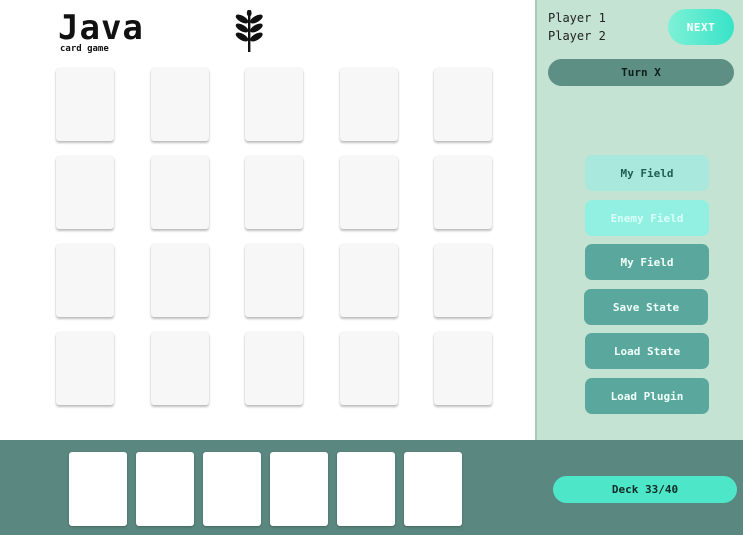 The height and width of the screenshot is (535, 743). Describe the element at coordinates (645, 489) in the screenshot. I see `deck-counter: Deck 33/40` at that location.